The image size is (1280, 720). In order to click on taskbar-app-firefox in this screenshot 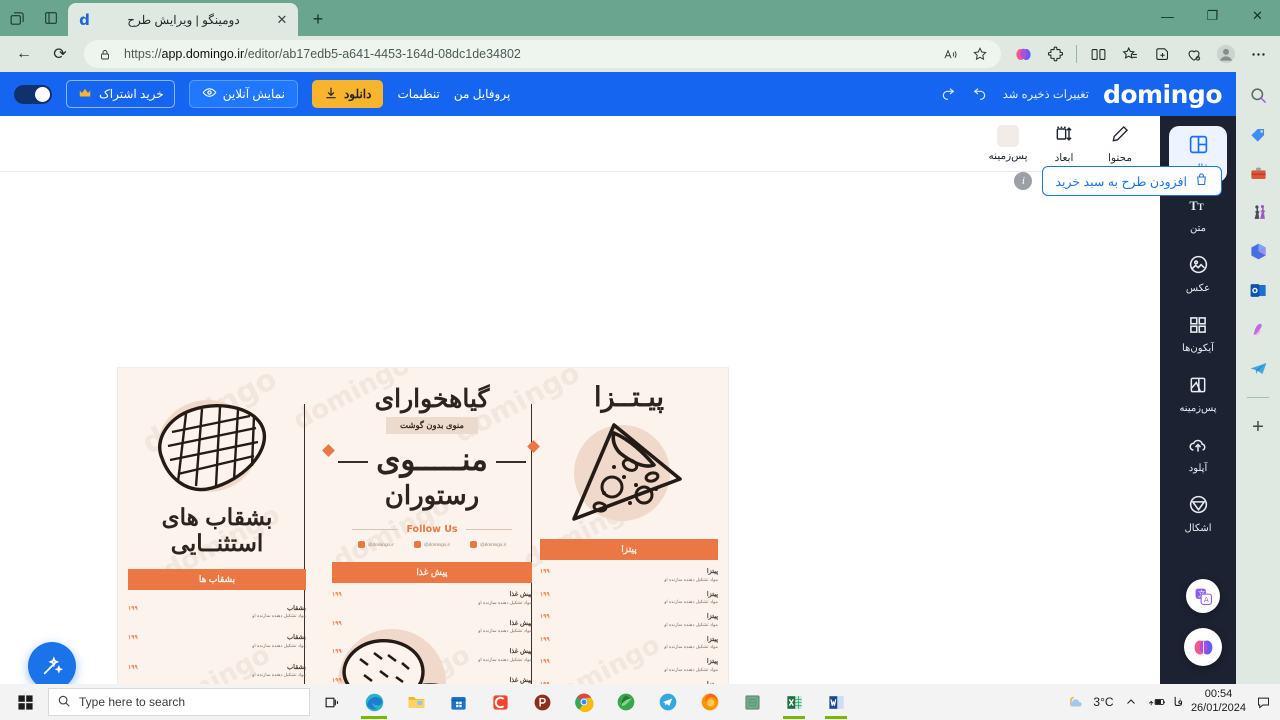, I will do `click(710, 702)`.